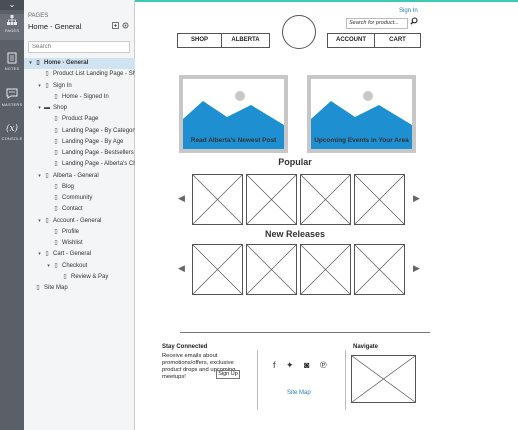 The image size is (518, 430). What do you see at coordinates (351, 40) in the screenshot?
I see `nav-account-button: ACCOUNT` at bounding box center [351, 40].